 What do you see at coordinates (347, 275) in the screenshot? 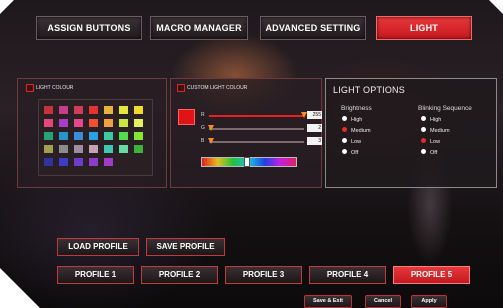
I see `profile-4-button: PROFILE 4` at bounding box center [347, 275].